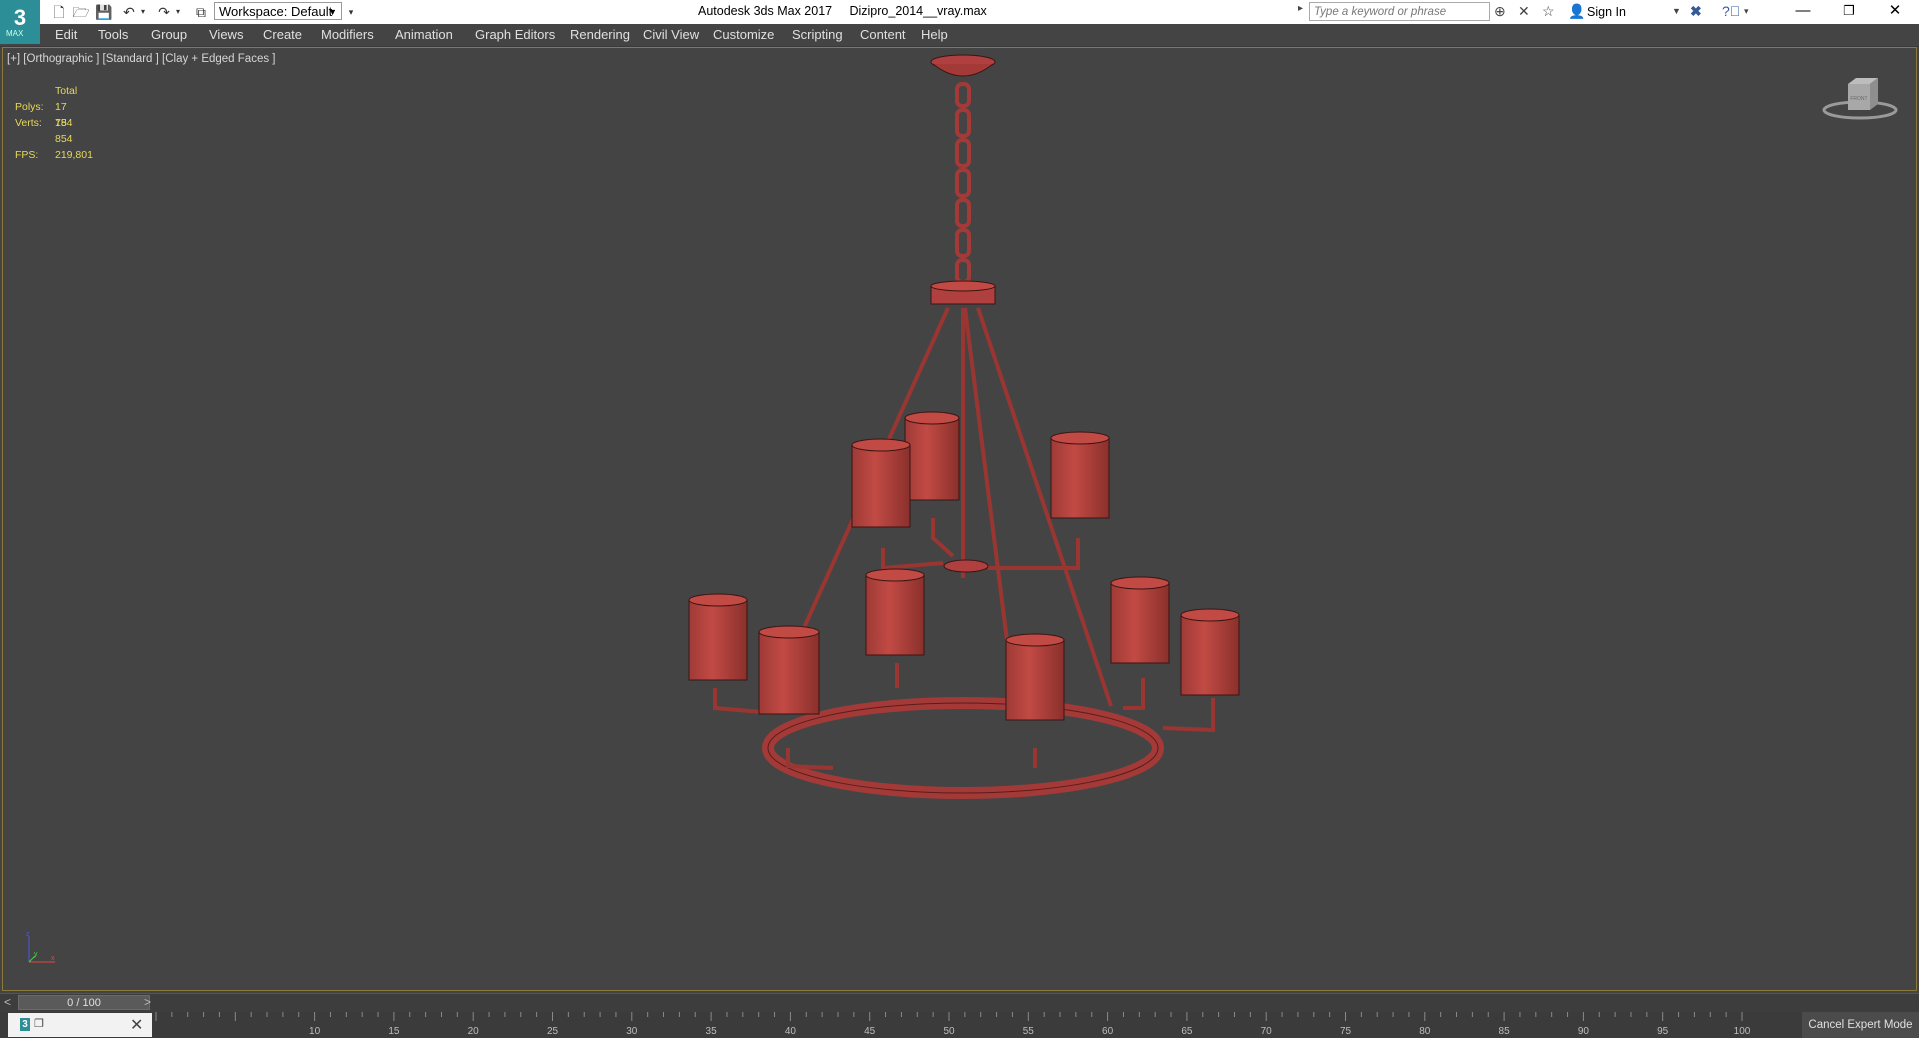 The height and width of the screenshot is (1038, 1919). I want to click on menu-customize: Customize, so click(743, 34).